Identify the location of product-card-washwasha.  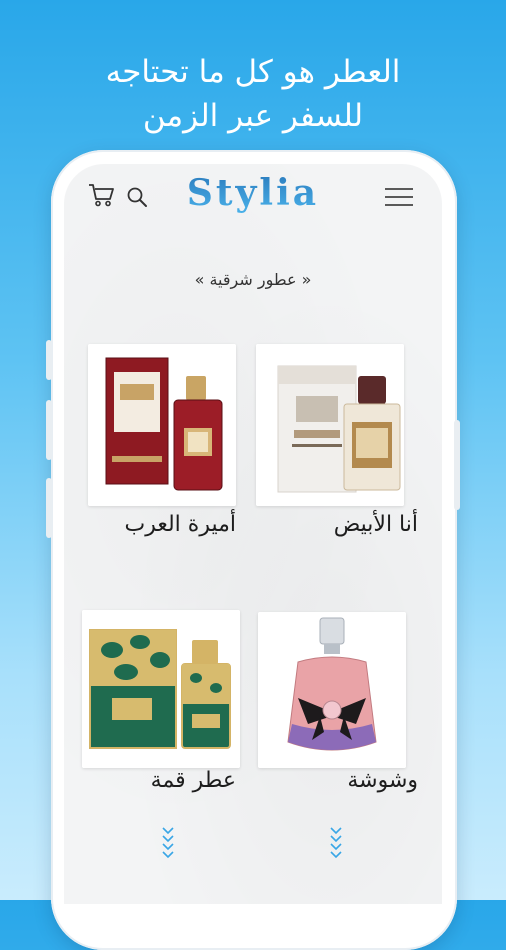
(332, 690).